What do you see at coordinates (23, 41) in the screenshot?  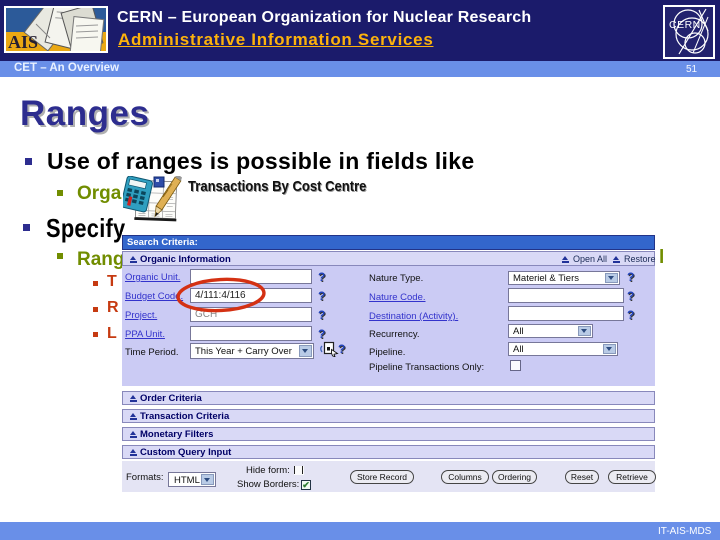 I see `svg-text: AIS` at bounding box center [23, 41].